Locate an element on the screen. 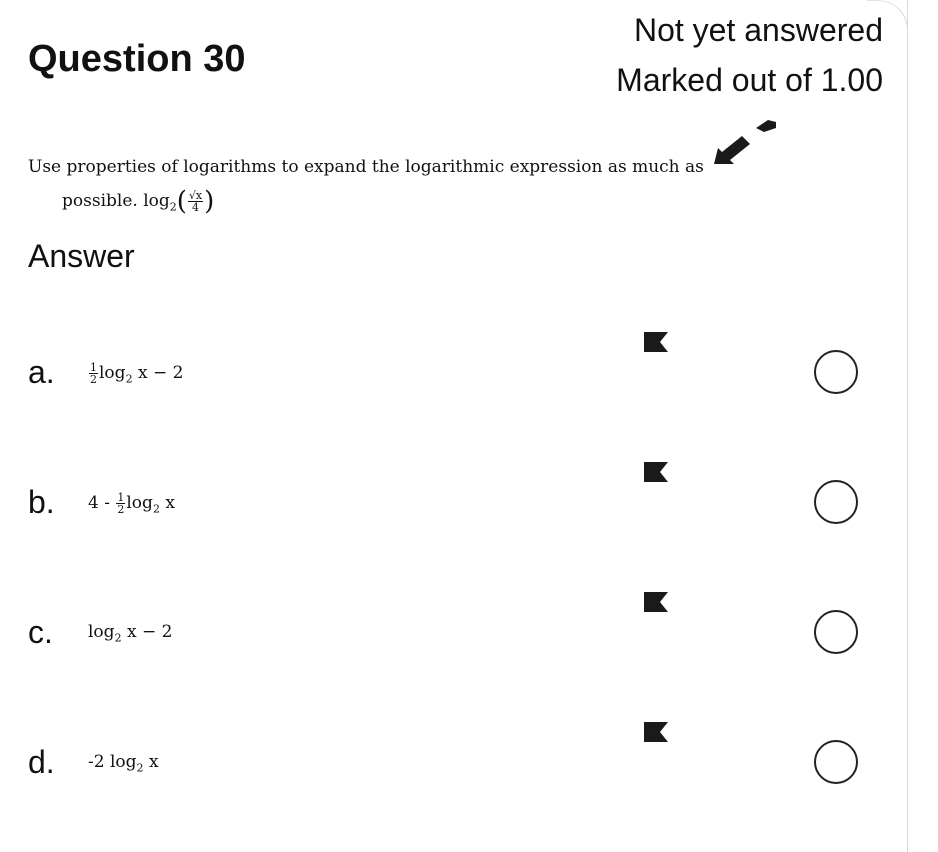  expression-fraction: √x 4 is located at coordinates (195, 202).